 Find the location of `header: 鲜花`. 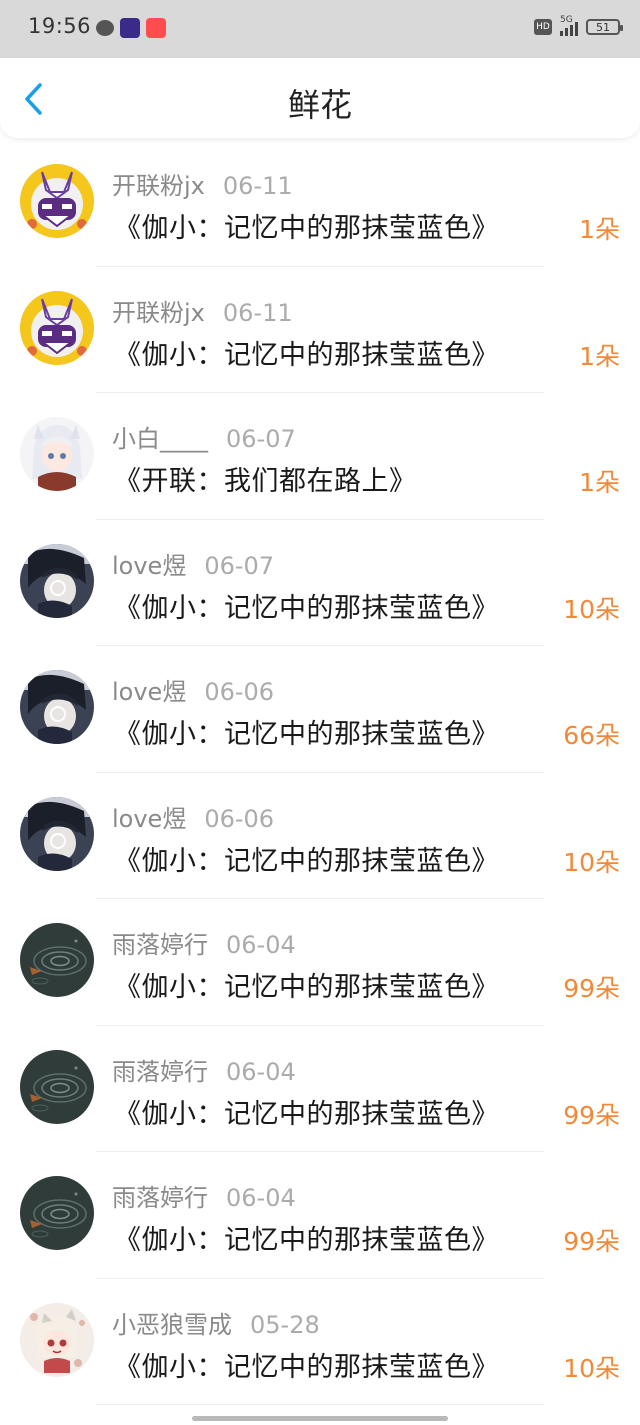

header: 鲜花 is located at coordinates (320, 98).